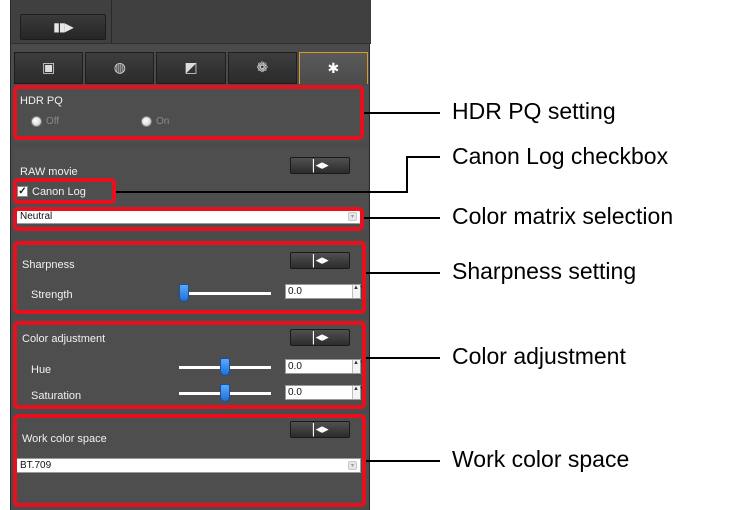 This screenshot has height=510, width=734. What do you see at coordinates (403, 461) in the screenshot?
I see `work-color-space-callout-line` at bounding box center [403, 461].